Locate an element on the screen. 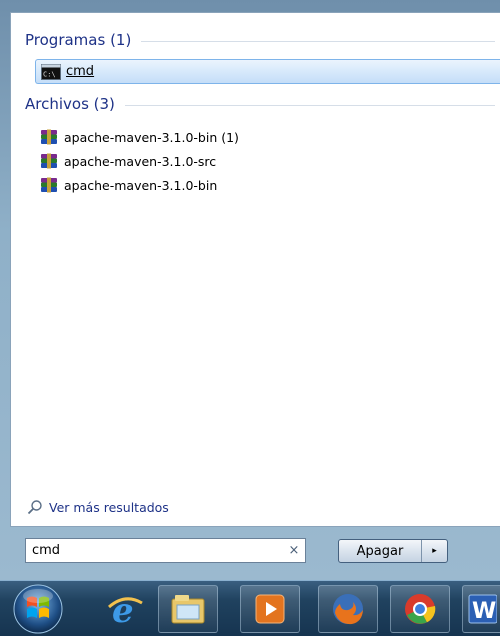  file-result-label: apache-maven-3.1.0-bin is located at coordinates (141, 185).